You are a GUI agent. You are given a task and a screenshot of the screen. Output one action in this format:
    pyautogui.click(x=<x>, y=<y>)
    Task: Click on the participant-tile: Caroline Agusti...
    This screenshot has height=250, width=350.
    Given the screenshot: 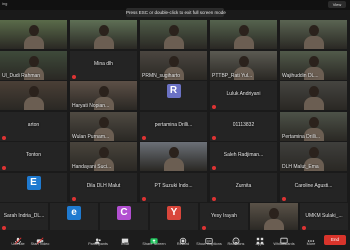 What is the action you would take?
    pyautogui.click(x=313, y=187)
    